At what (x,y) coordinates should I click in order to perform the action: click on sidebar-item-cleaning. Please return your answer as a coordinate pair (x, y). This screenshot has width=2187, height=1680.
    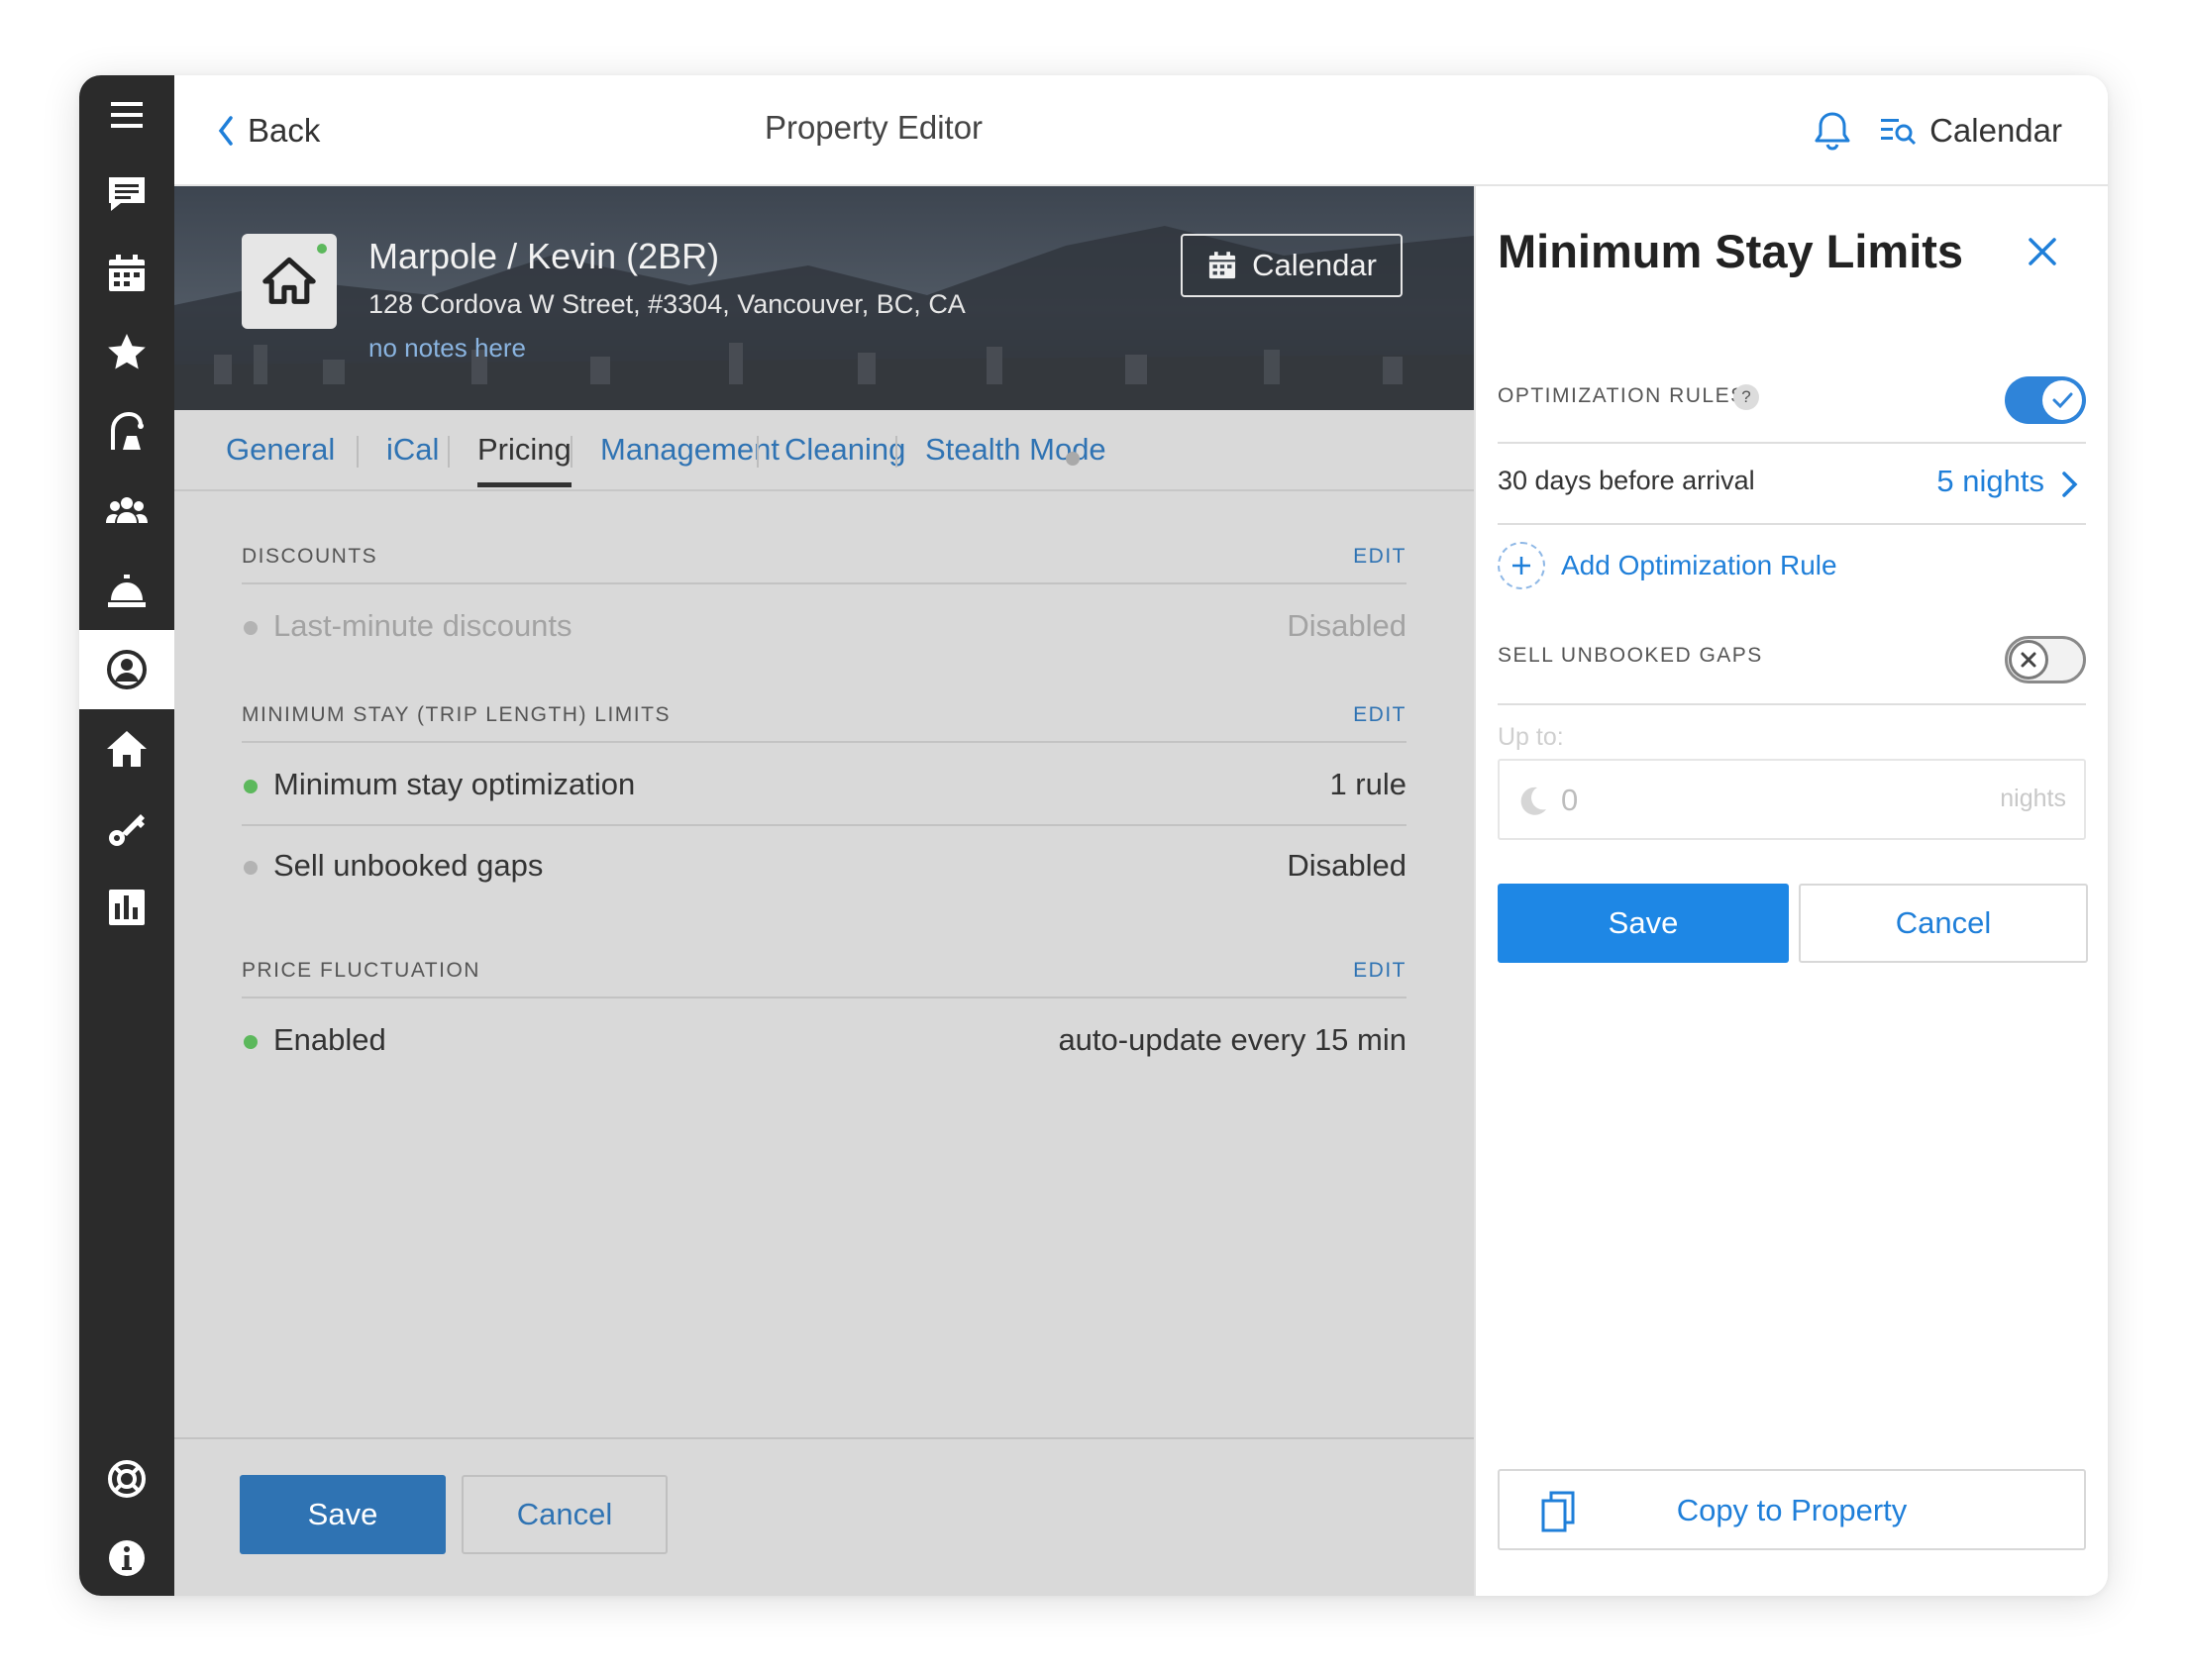
    Looking at the image, I should click on (126, 432).